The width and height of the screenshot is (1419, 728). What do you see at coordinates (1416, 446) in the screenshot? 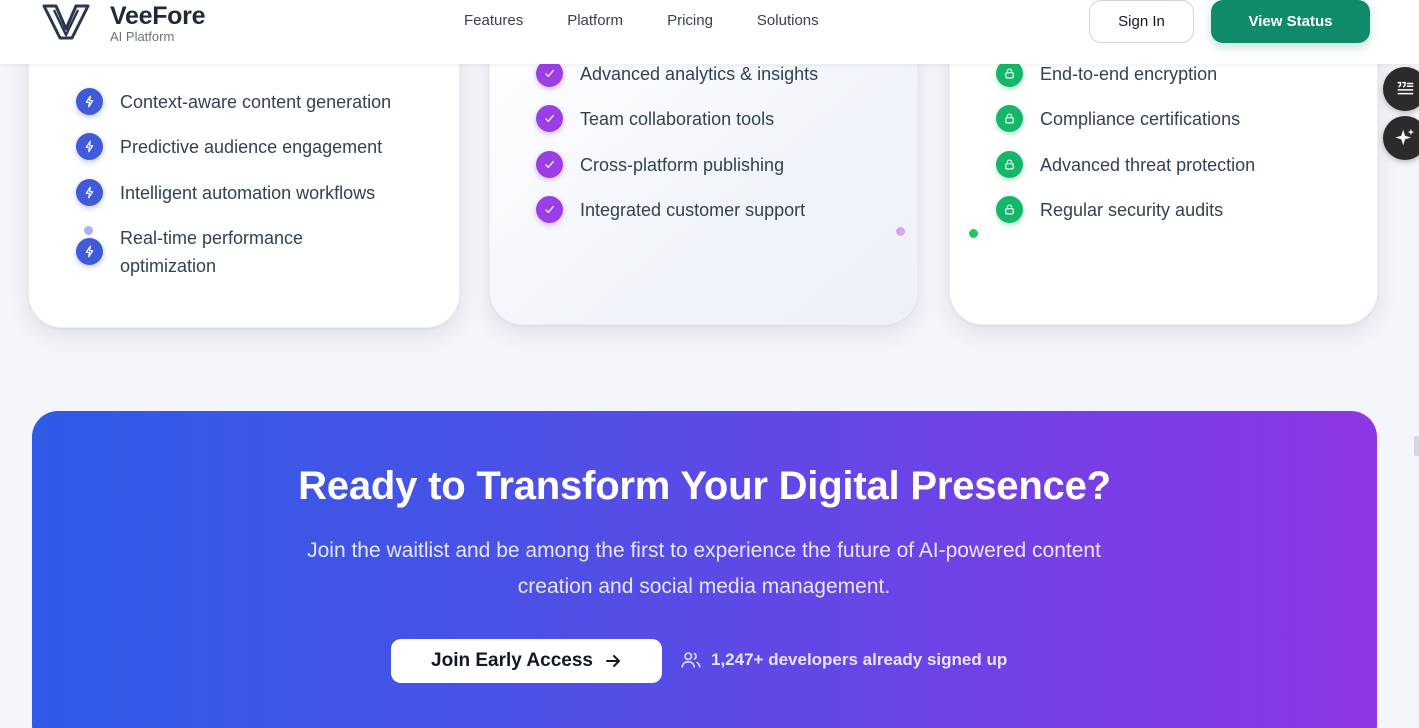
I see `side-panel-handle` at bounding box center [1416, 446].